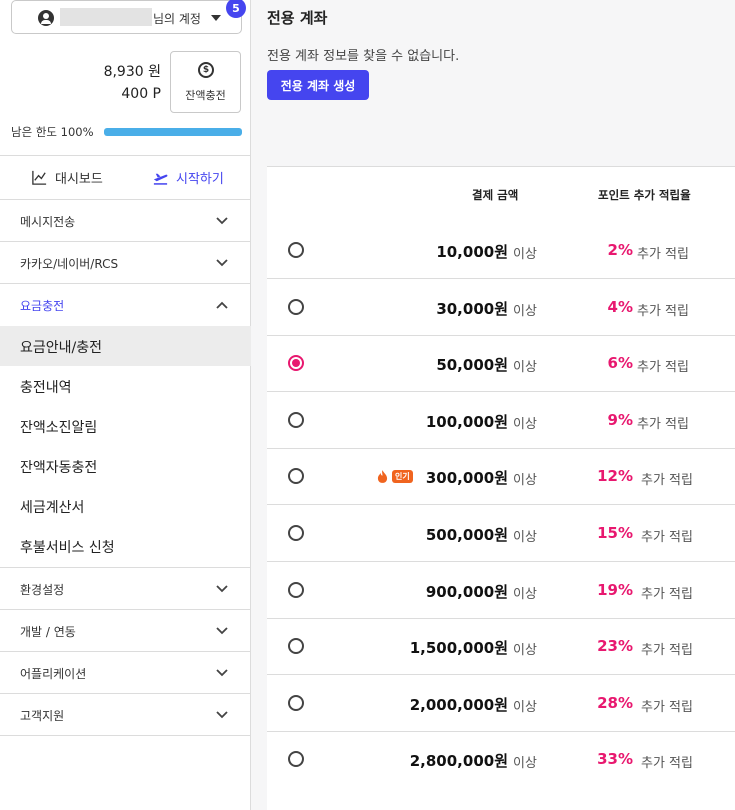  I want to click on menu-section-dev-integration: 개발 / 연동, so click(125, 631).